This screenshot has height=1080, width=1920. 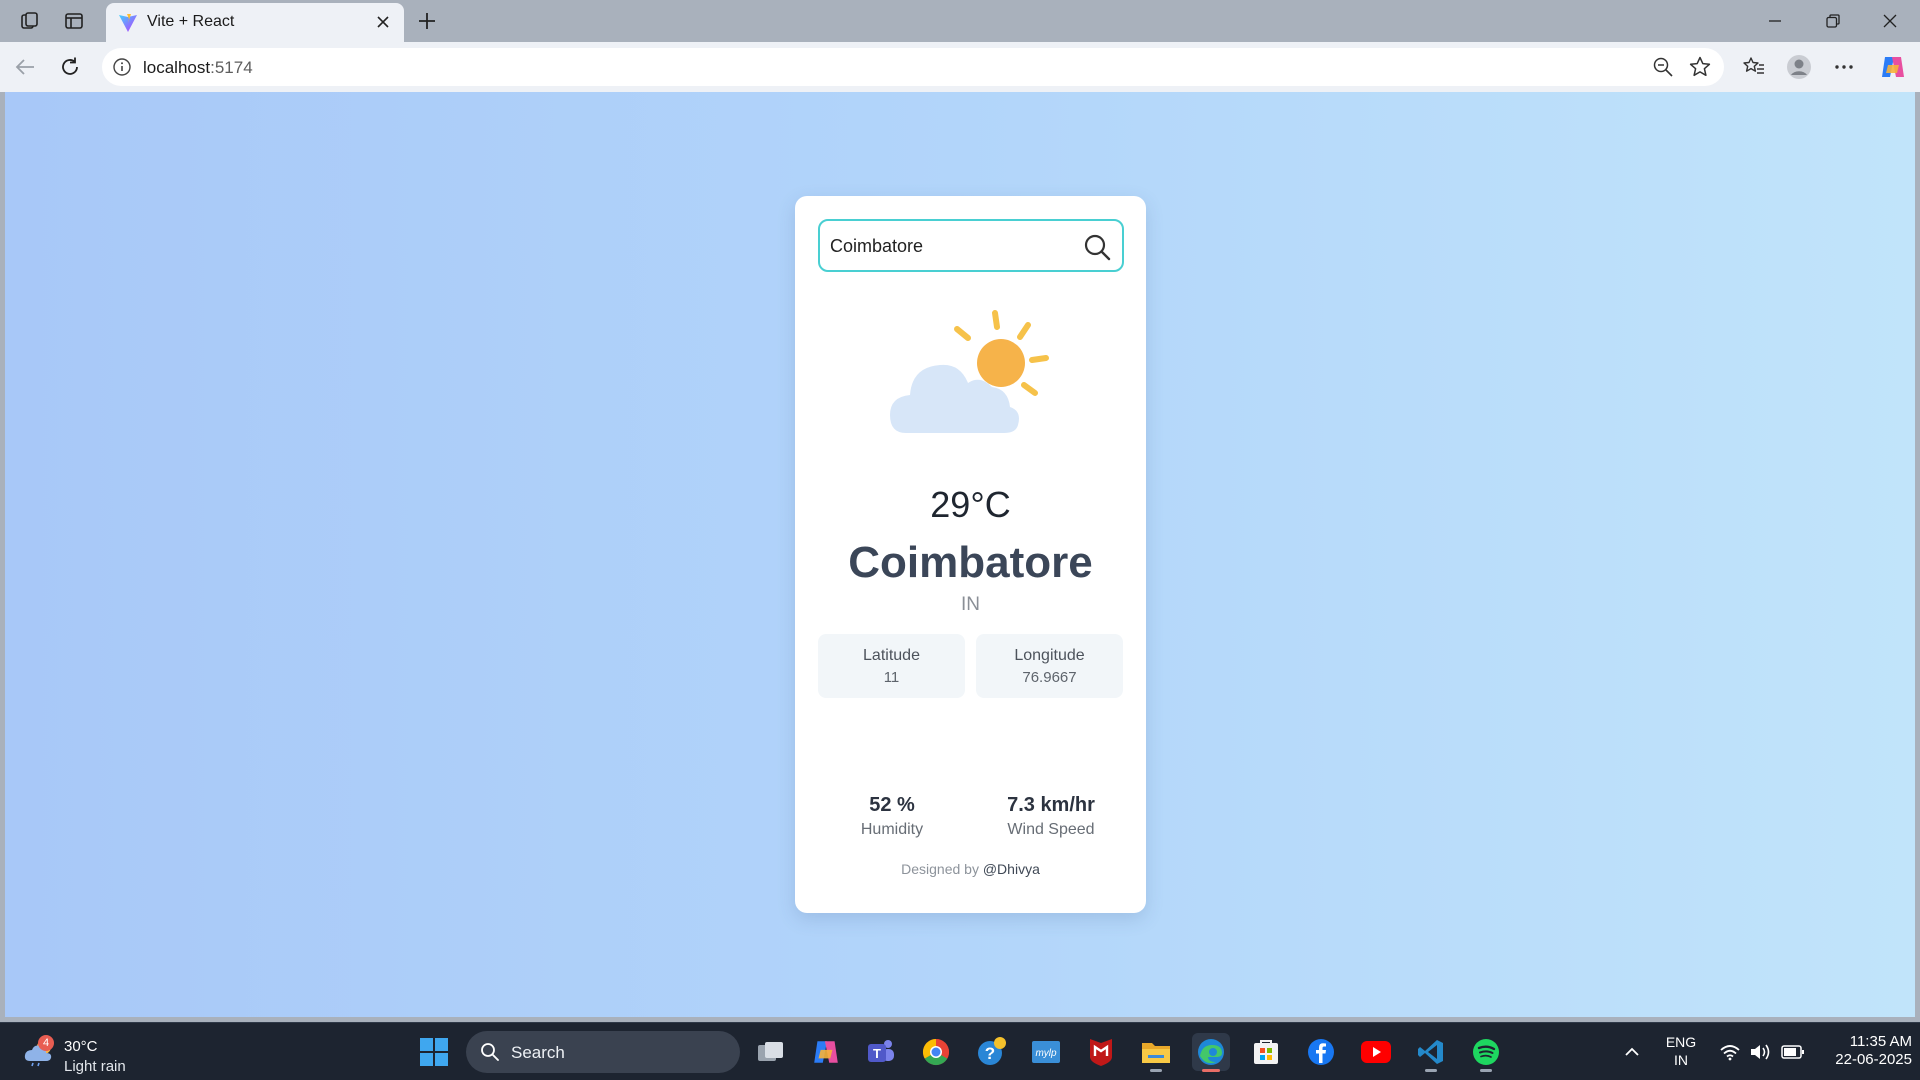 I want to click on clock: 11:35 AM 22-06-2025, so click(x=1863, y=1051).